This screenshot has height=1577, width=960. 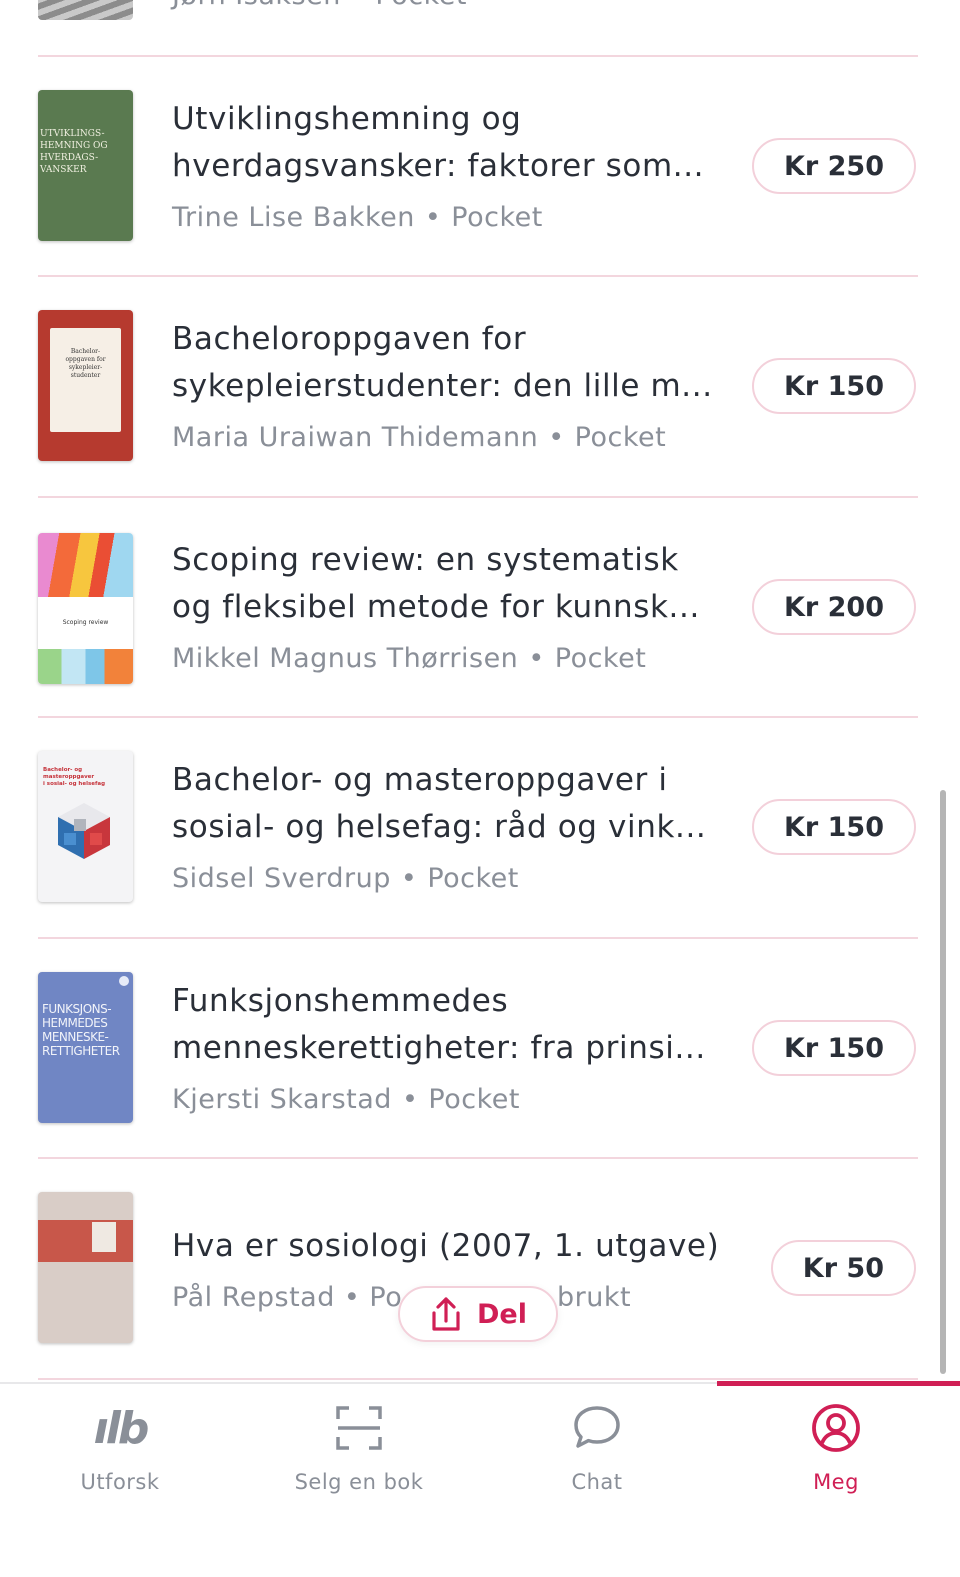 What do you see at coordinates (84, 831) in the screenshot?
I see `cube-illustration` at bounding box center [84, 831].